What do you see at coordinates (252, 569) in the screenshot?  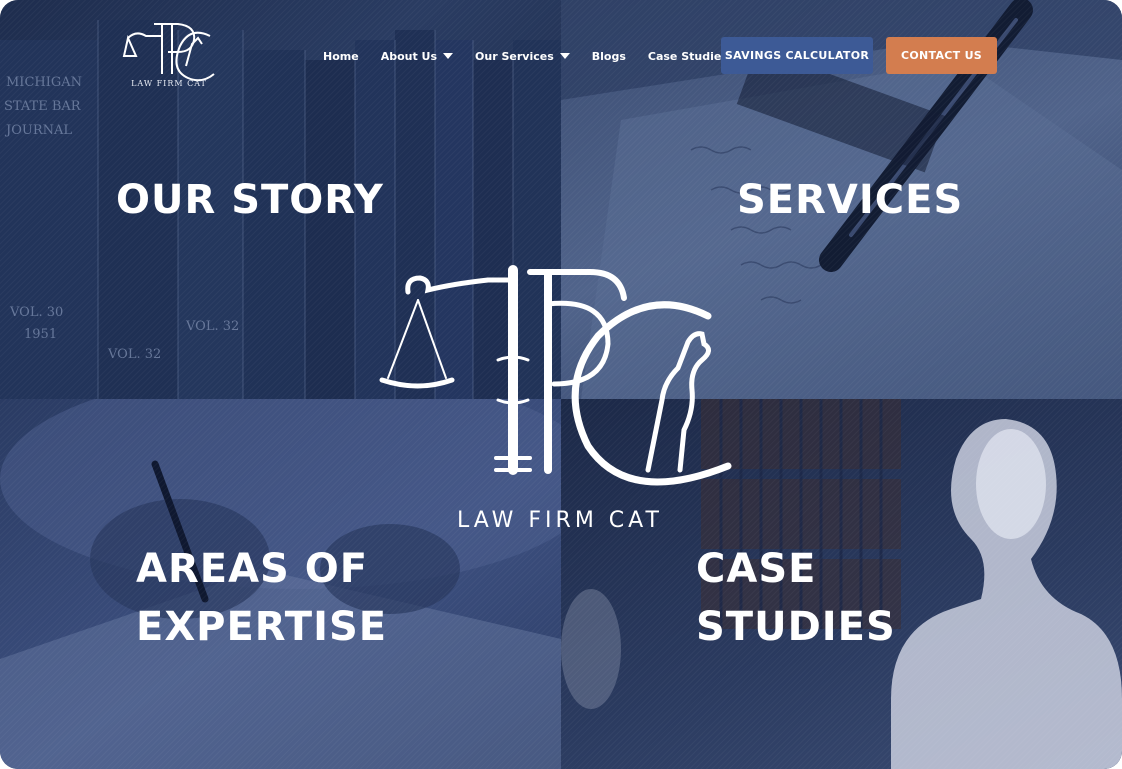 I see `areas-heading-line1: AREAS OF` at bounding box center [252, 569].